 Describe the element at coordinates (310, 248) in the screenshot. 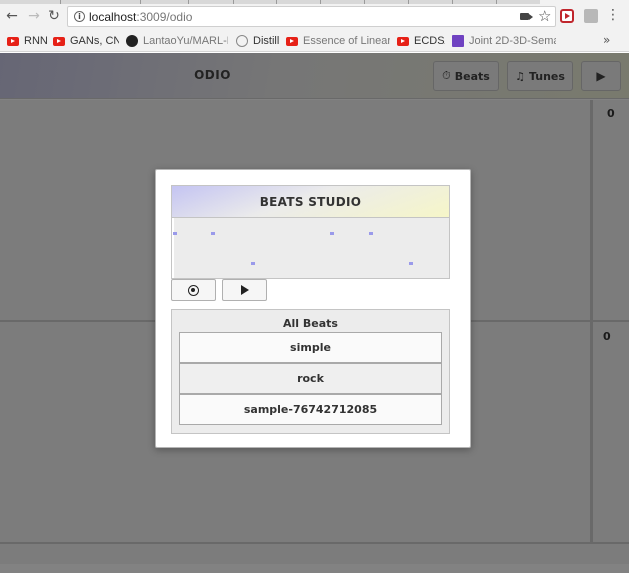

I see `beat-sequencer` at that location.